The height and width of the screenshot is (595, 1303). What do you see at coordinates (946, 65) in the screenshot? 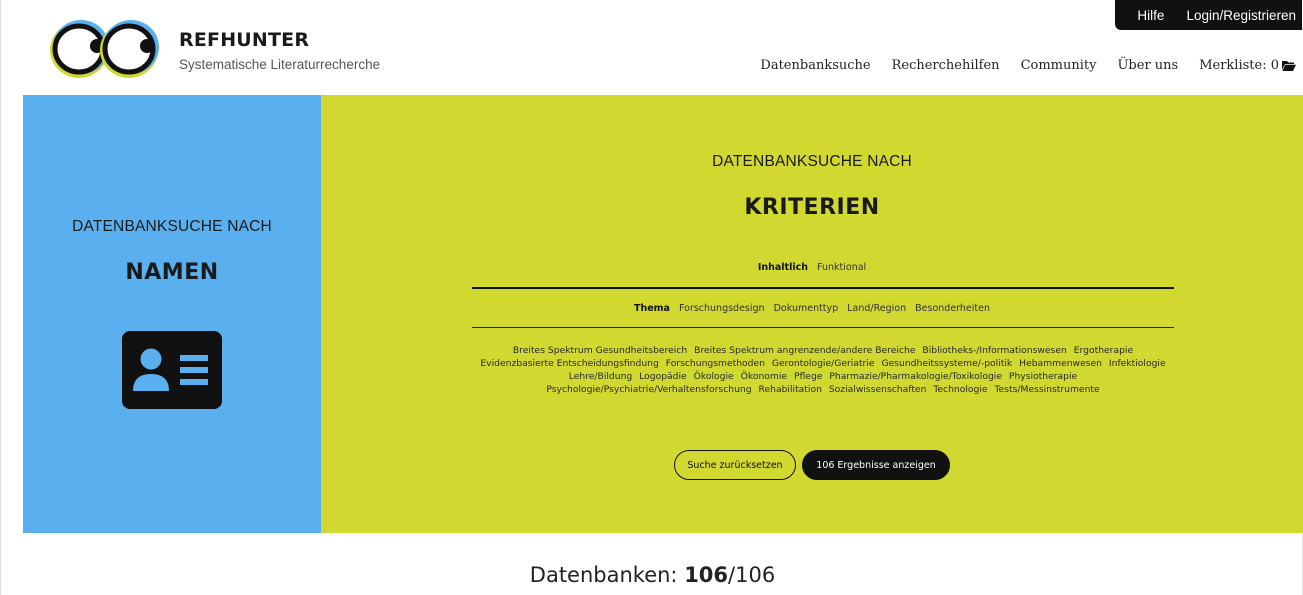
I see `nav-recherchehilfen: Recherchehilfen` at bounding box center [946, 65].